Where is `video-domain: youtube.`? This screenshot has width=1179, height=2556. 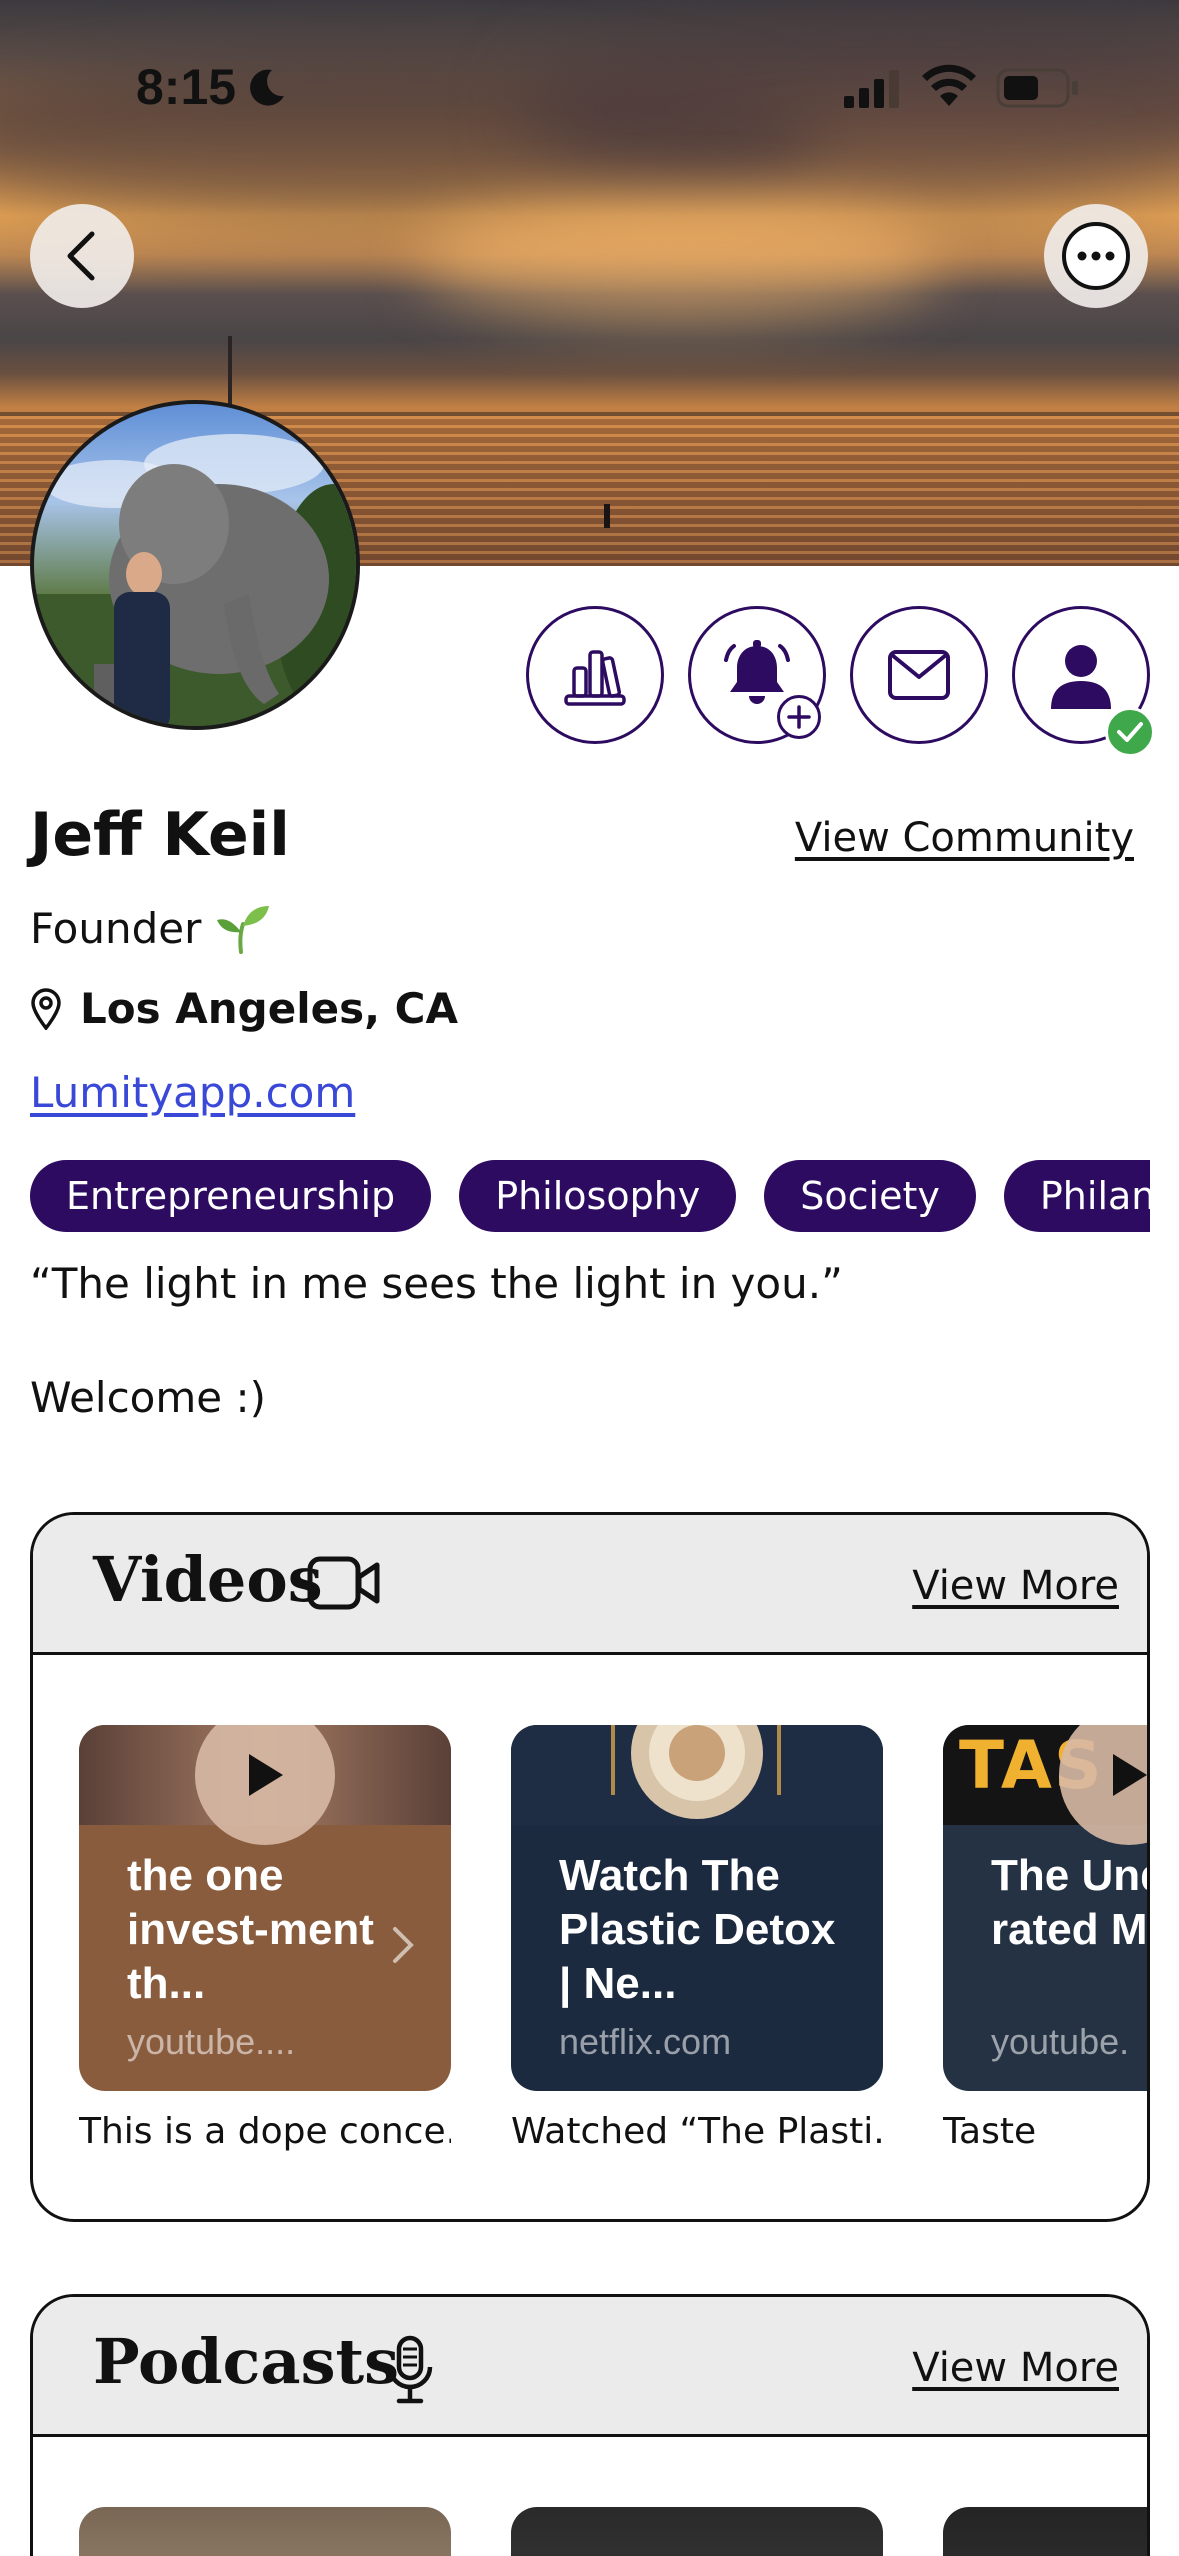 video-domain: youtube. is located at coordinates (1060, 2041).